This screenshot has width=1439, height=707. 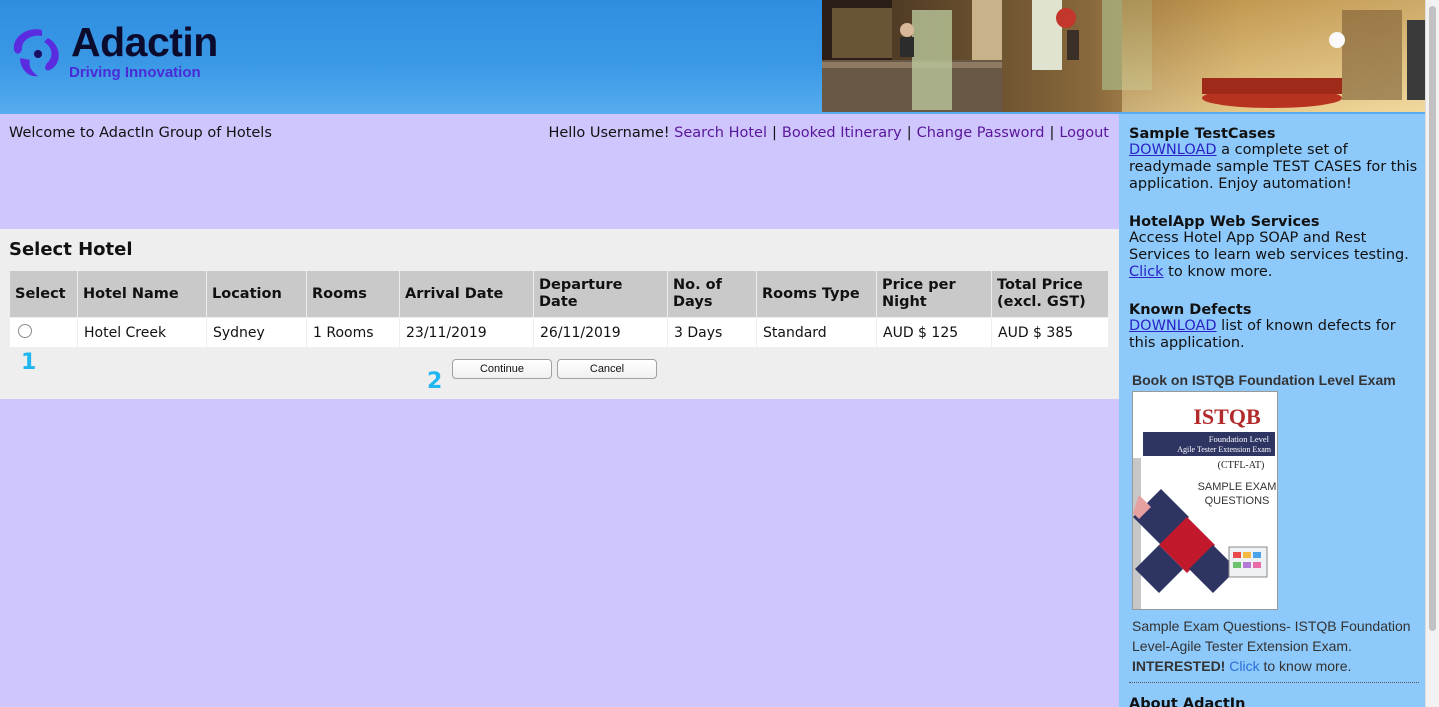 I want to click on room-type-cell: Standard, so click(x=816, y=332).